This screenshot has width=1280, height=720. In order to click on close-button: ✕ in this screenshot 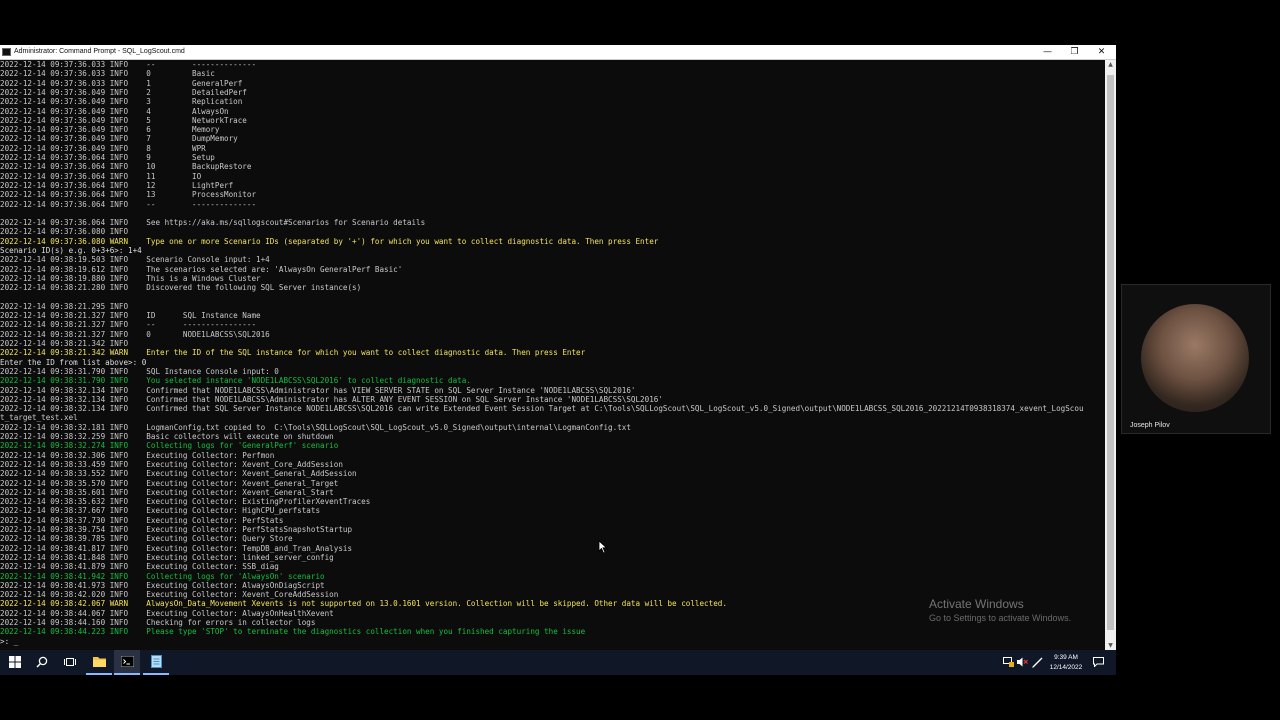, I will do `click(1101, 52)`.